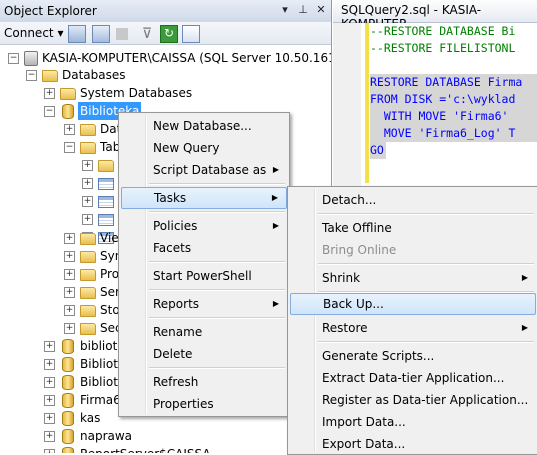 Image resolution: width=537 pixels, height=455 pixels. I want to click on menu-item-policies: Policies ▶, so click(204, 226).